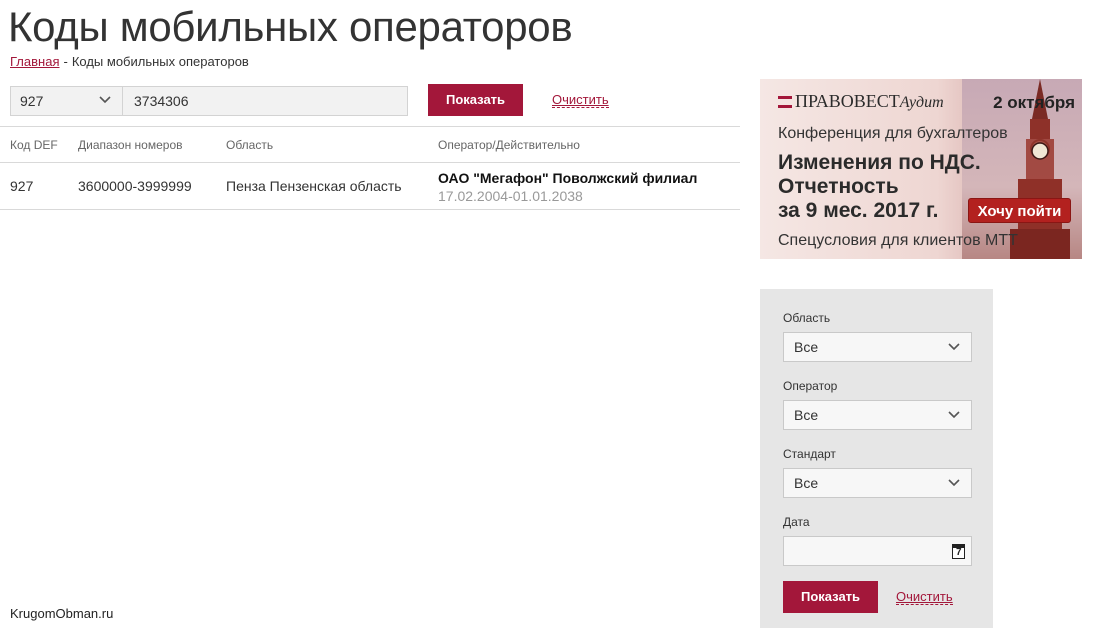 The height and width of the screenshot is (628, 1094). What do you see at coordinates (62, 613) in the screenshot?
I see `watermark-text: KrugomObman.ru` at bounding box center [62, 613].